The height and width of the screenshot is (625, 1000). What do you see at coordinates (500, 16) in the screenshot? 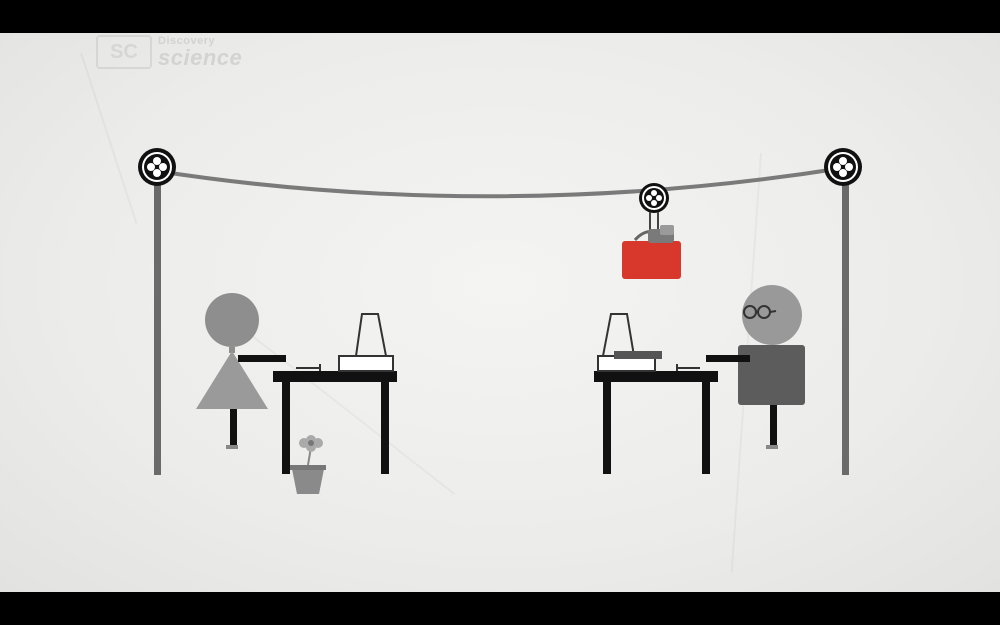
I see `letterbox-top` at bounding box center [500, 16].